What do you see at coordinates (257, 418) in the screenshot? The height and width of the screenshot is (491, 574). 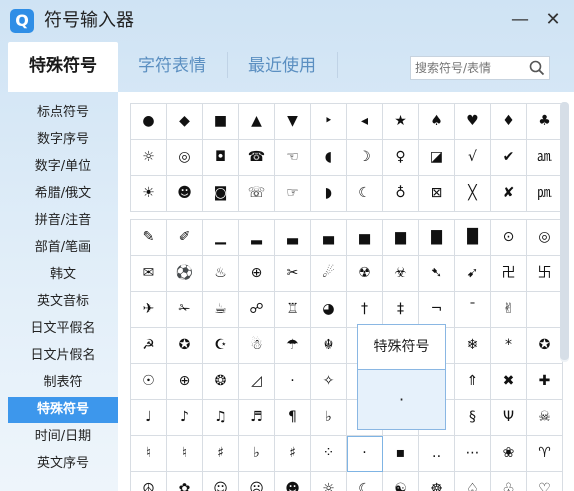 I see `symbol-cell: ♬` at bounding box center [257, 418].